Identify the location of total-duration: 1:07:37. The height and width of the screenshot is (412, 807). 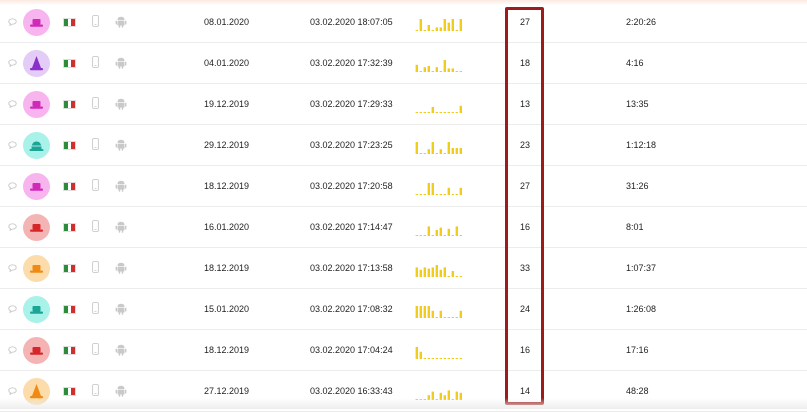
(641, 268).